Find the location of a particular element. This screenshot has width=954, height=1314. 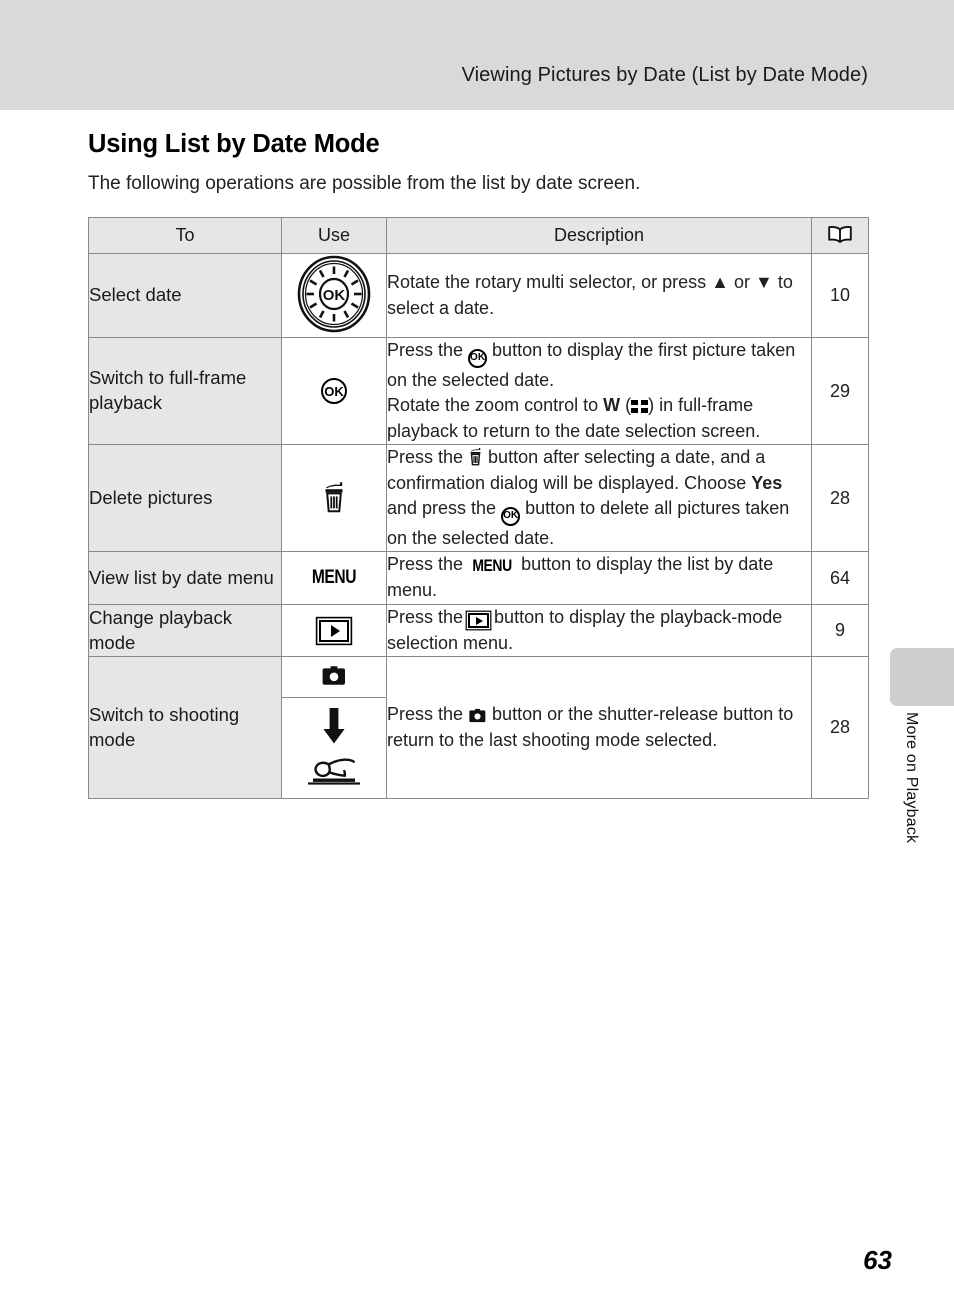

page-number: 63 is located at coordinates (877, 1260).